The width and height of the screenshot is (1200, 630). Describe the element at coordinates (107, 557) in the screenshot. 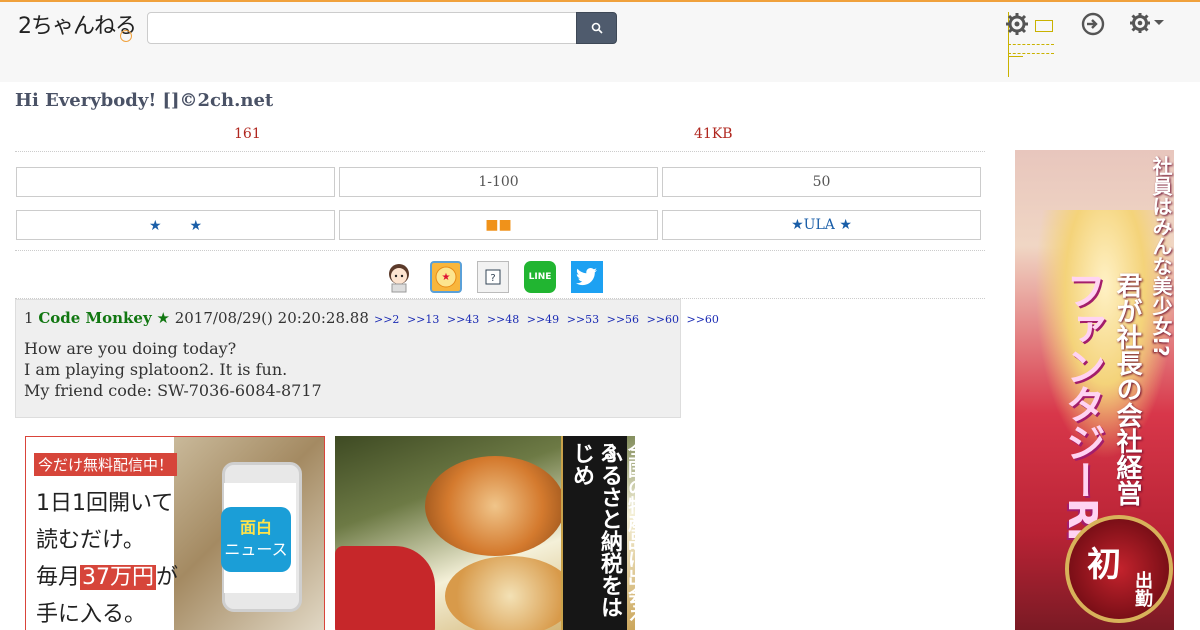

I see `ad-copy: 1日1回開いて 読むだけ。 毎月37万円が 手に入る。` at that location.